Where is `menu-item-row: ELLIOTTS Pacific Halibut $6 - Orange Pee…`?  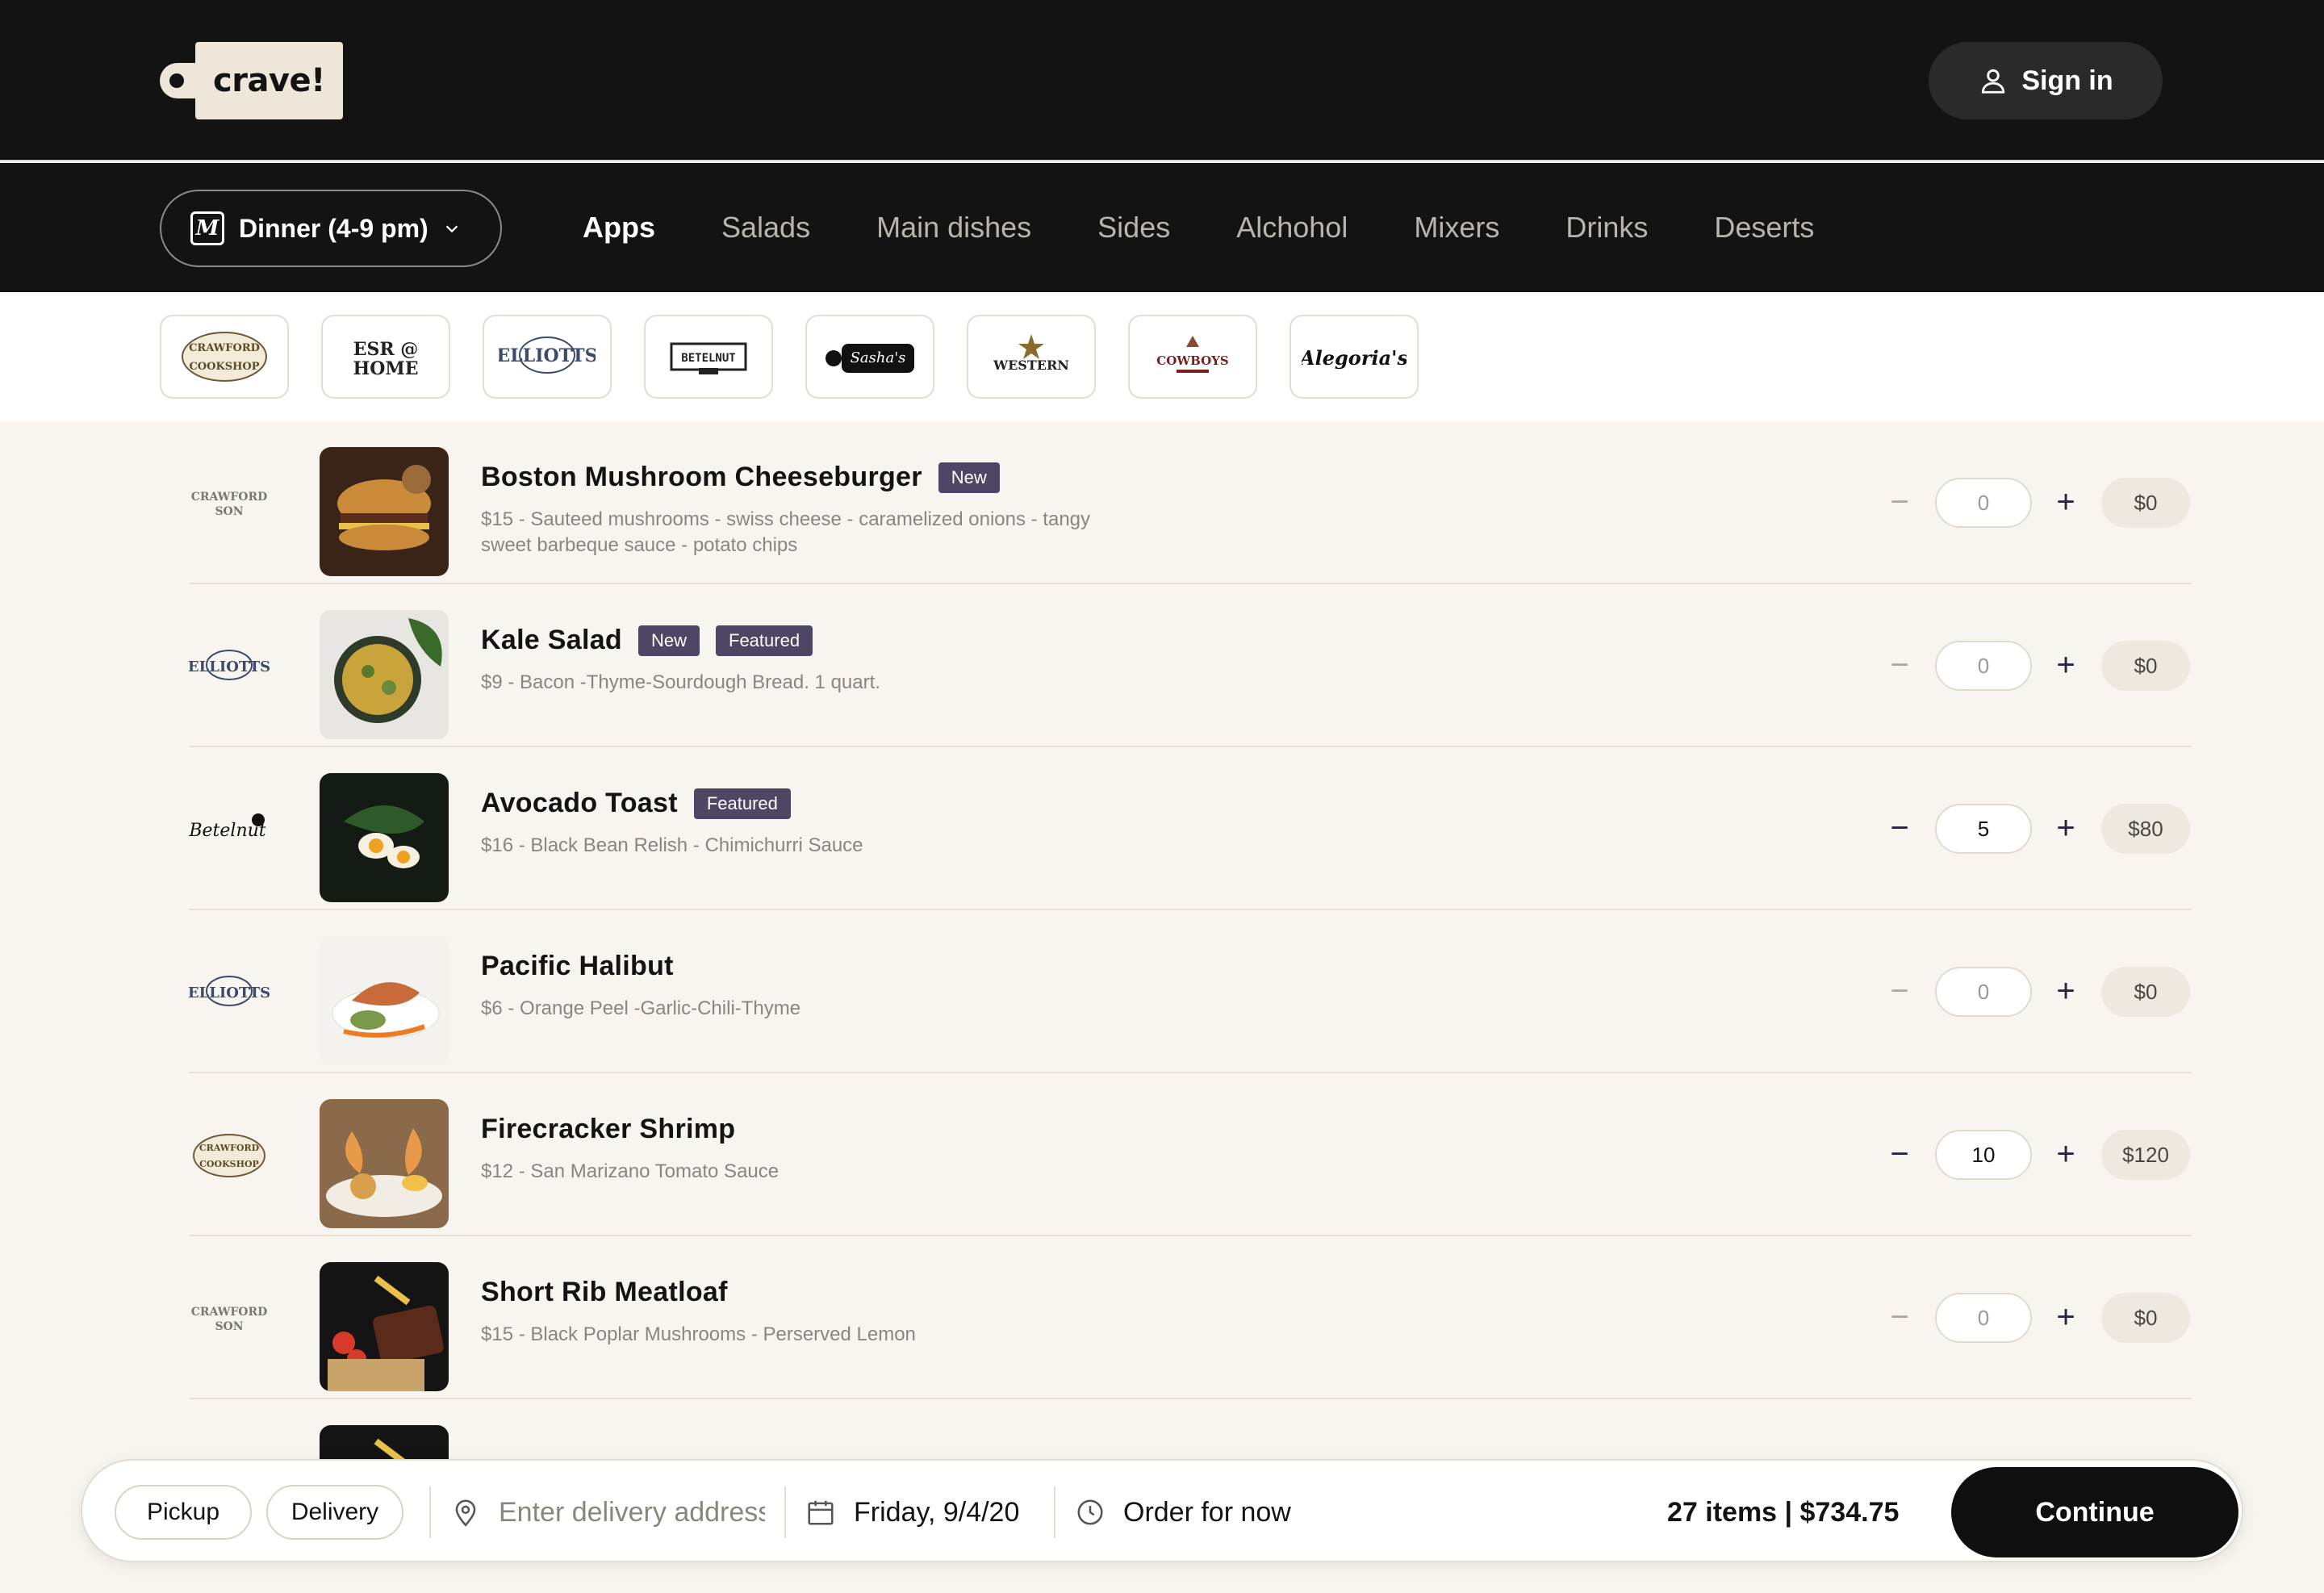
menu-item-row: ELLIOTTS Pacific Halibut $6 - Orange Pee… is located at coordinates (1190, 991).